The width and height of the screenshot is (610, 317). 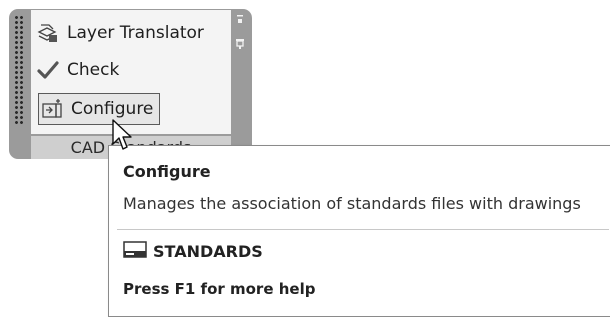 I want to click on check-button: Check, so click(x=78, y=70).